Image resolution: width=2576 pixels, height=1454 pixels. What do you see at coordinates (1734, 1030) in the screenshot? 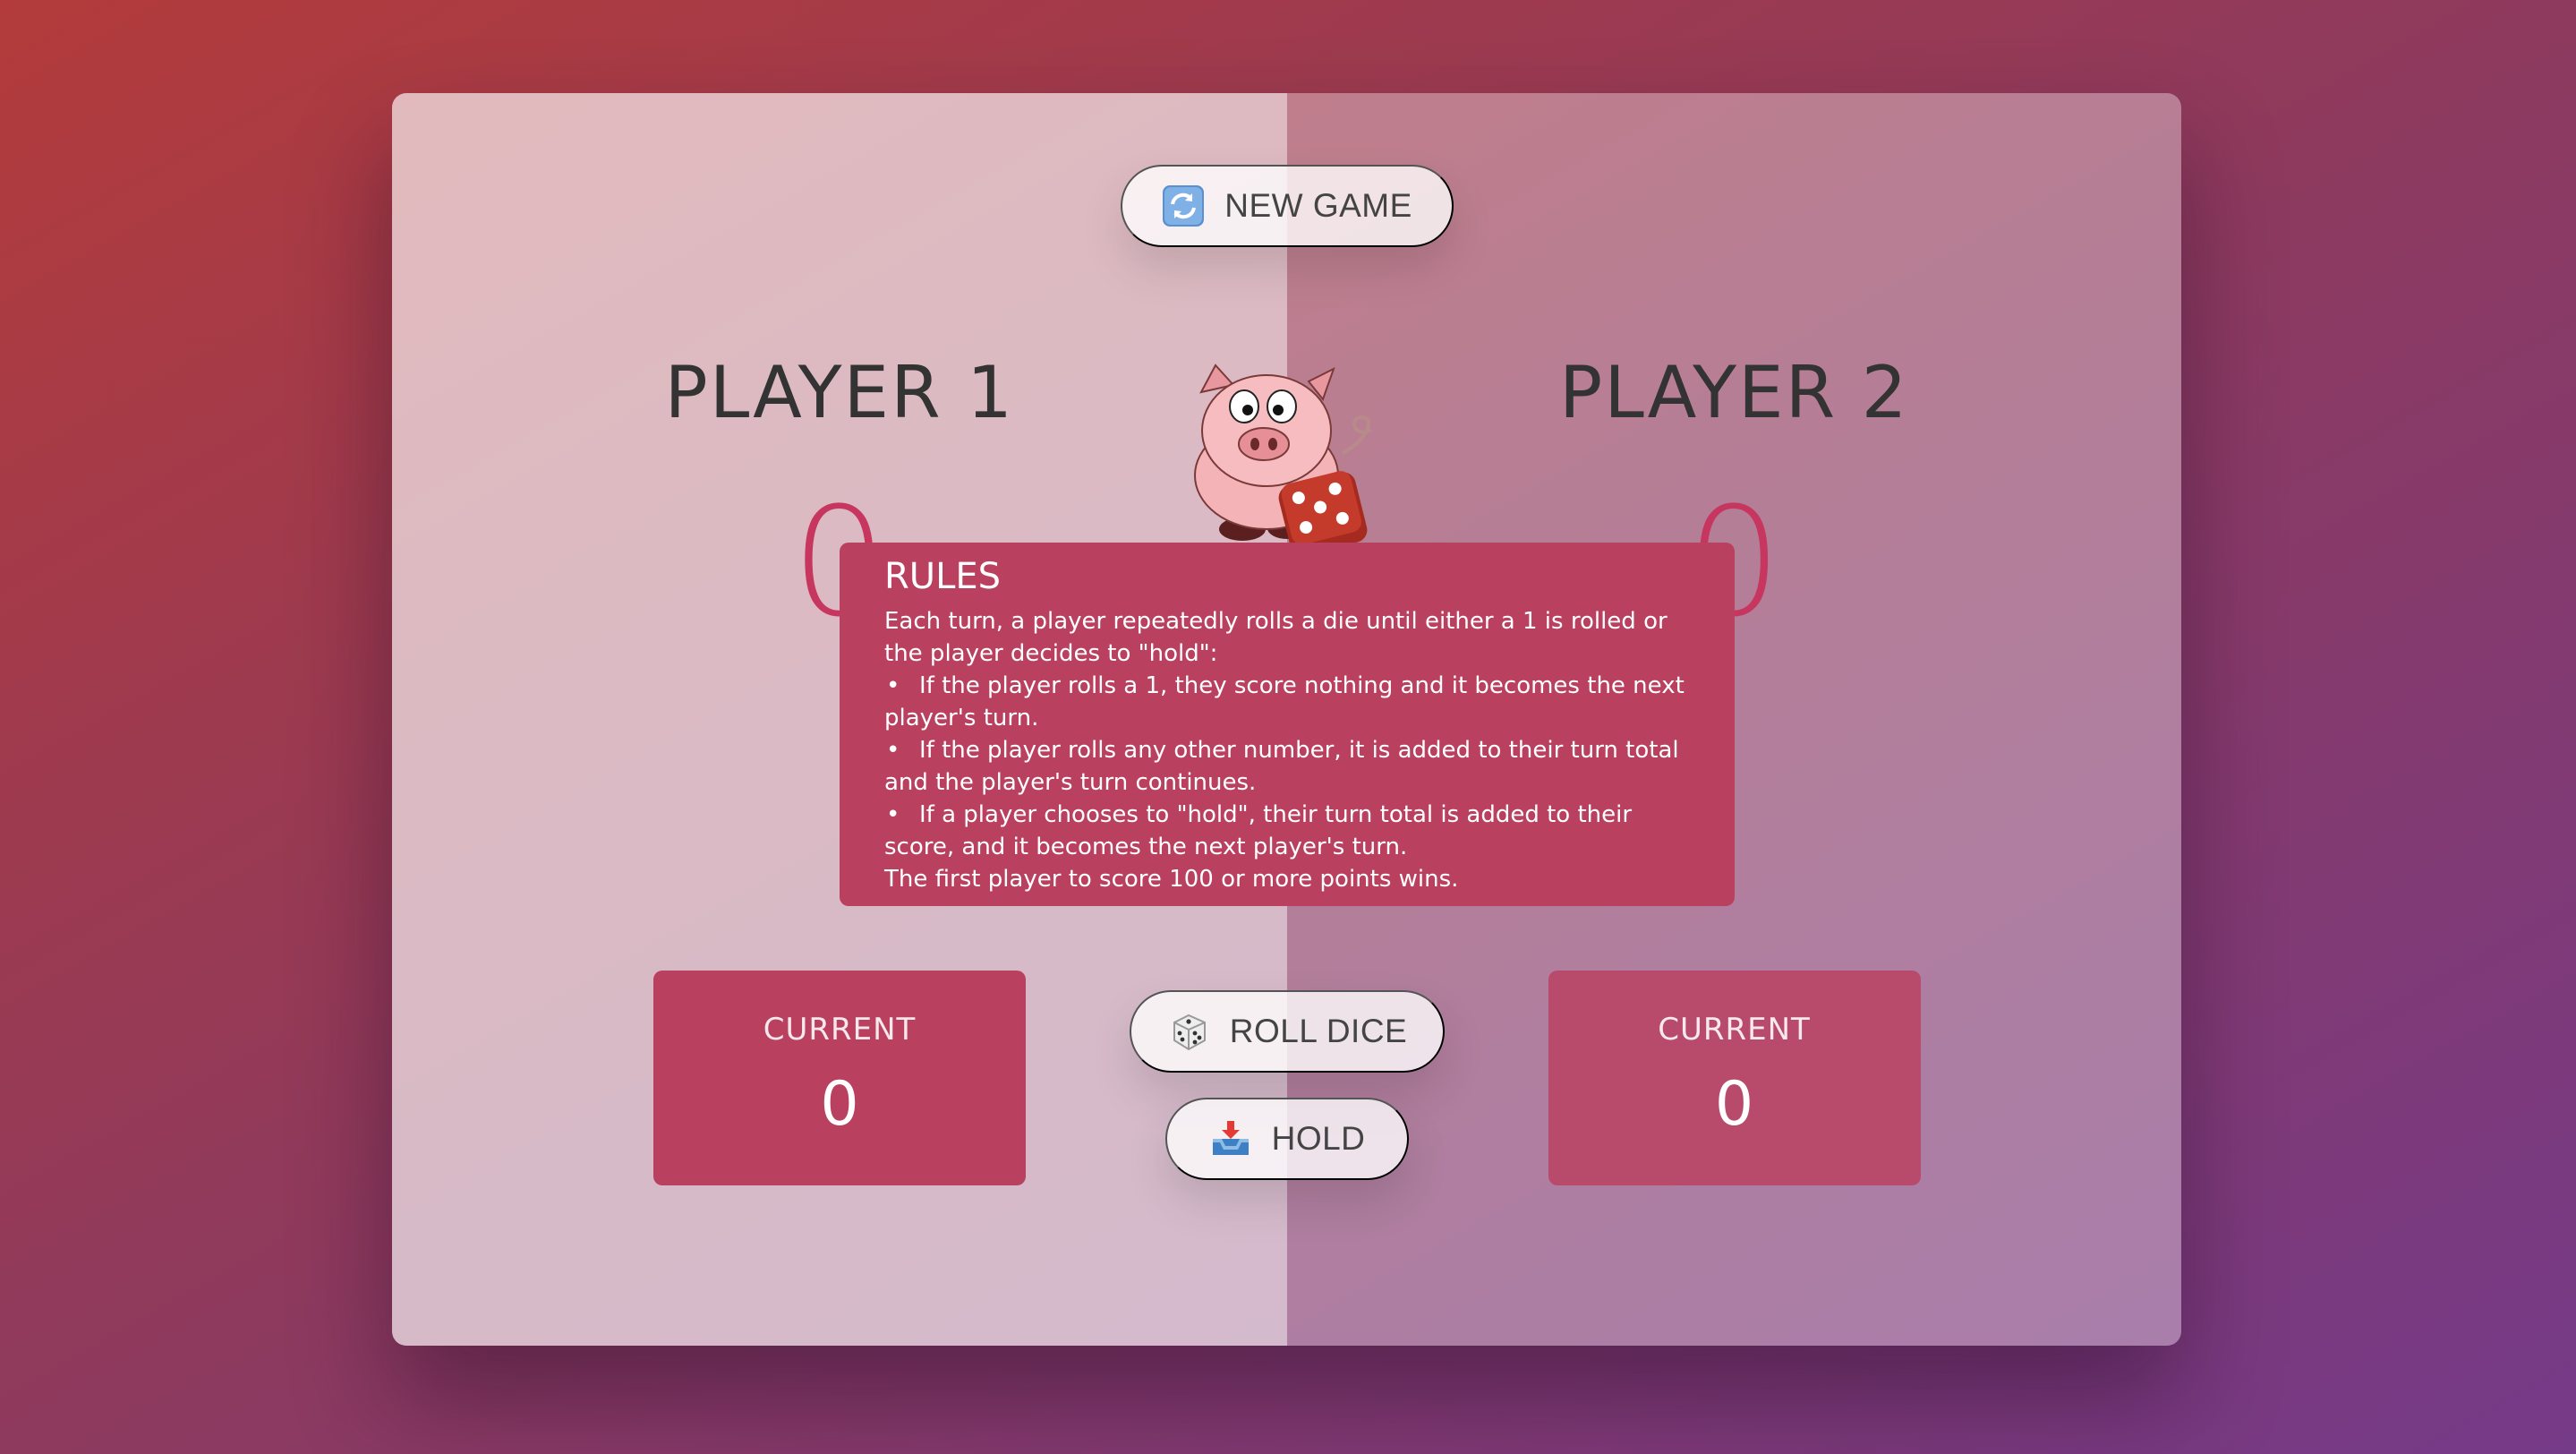
I see `player-2-current-label: CURRENT` at bounding box center [1734, 1030].